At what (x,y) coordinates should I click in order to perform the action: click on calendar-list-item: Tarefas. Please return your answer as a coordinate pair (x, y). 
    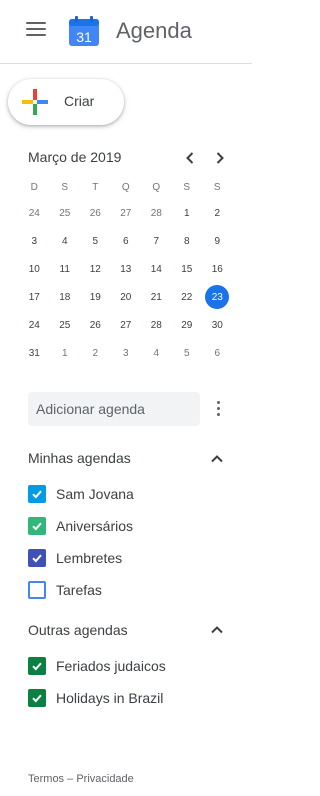
    Looking at the image, I should click on (65, 590).